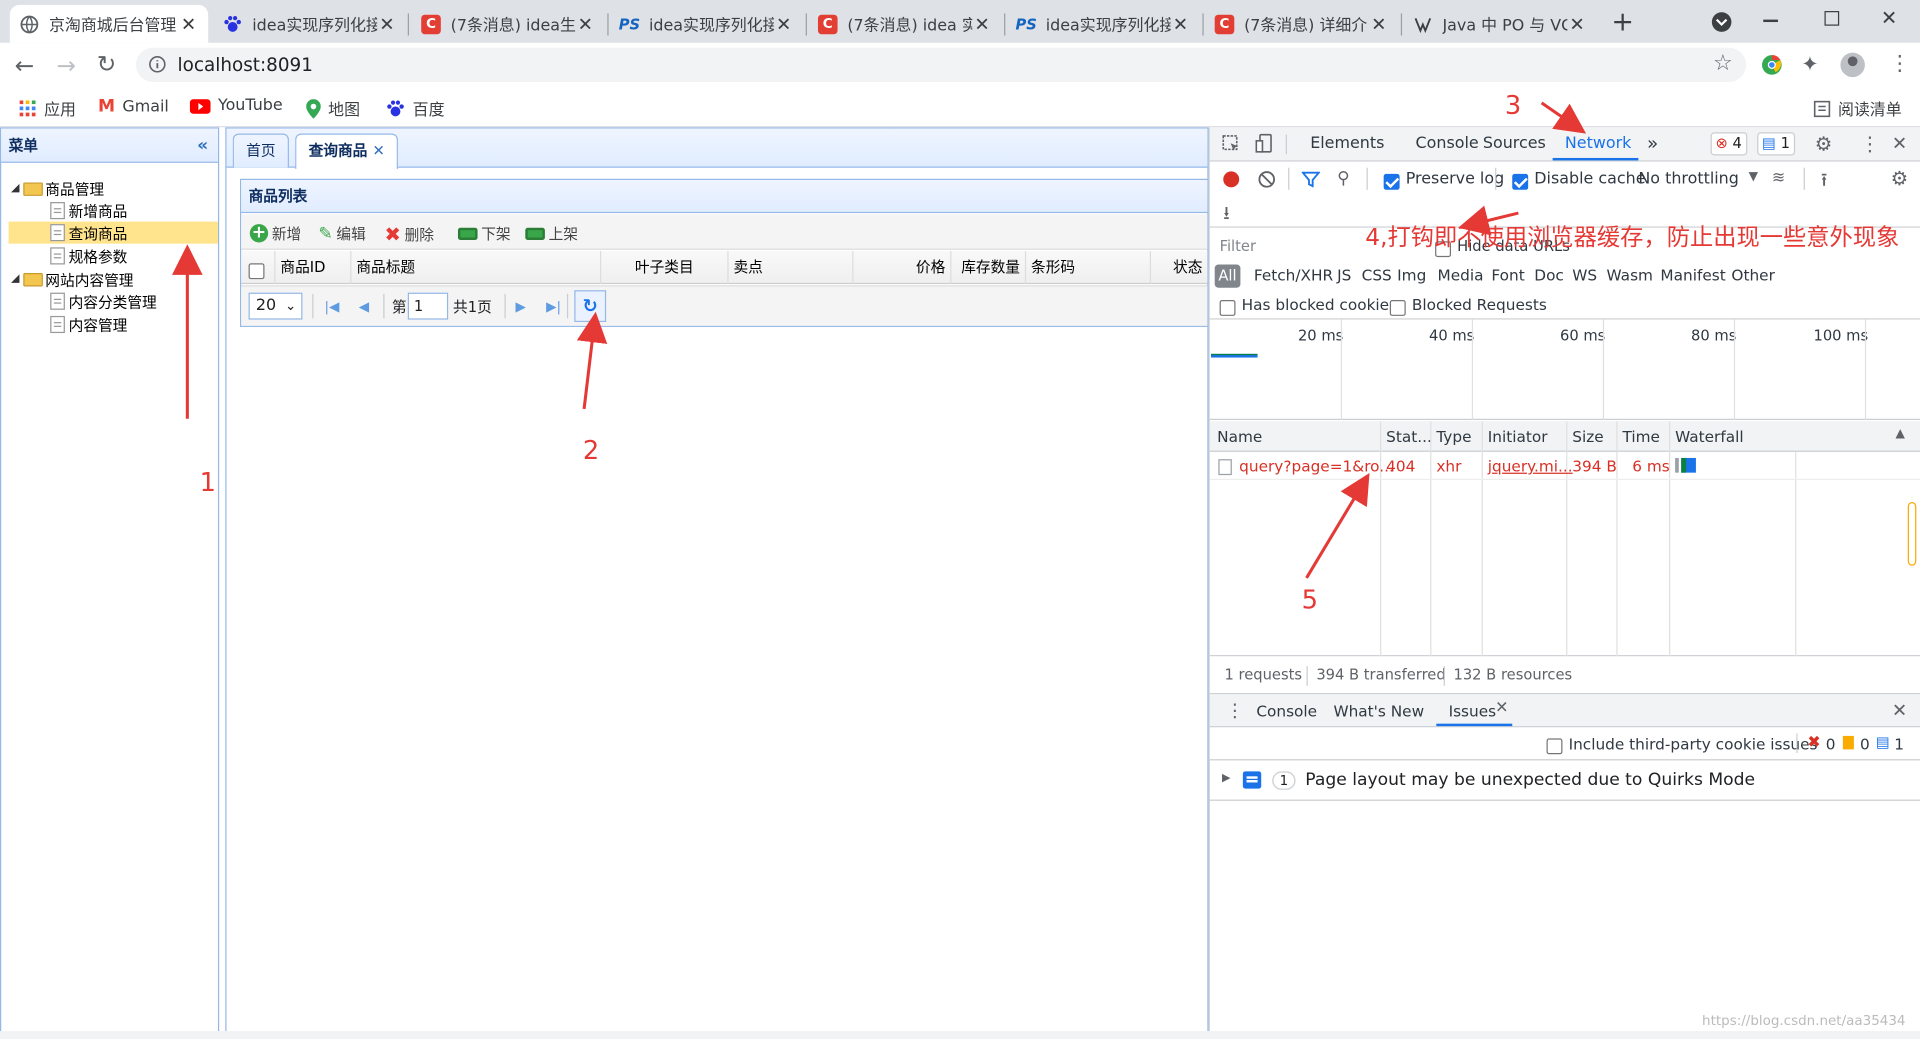 Image resolution: width=1920 pixels, height=1039 pixels. Describe the element at coordinates (960, 1035) in the screenshot. I see `bottom-strip` at that location.